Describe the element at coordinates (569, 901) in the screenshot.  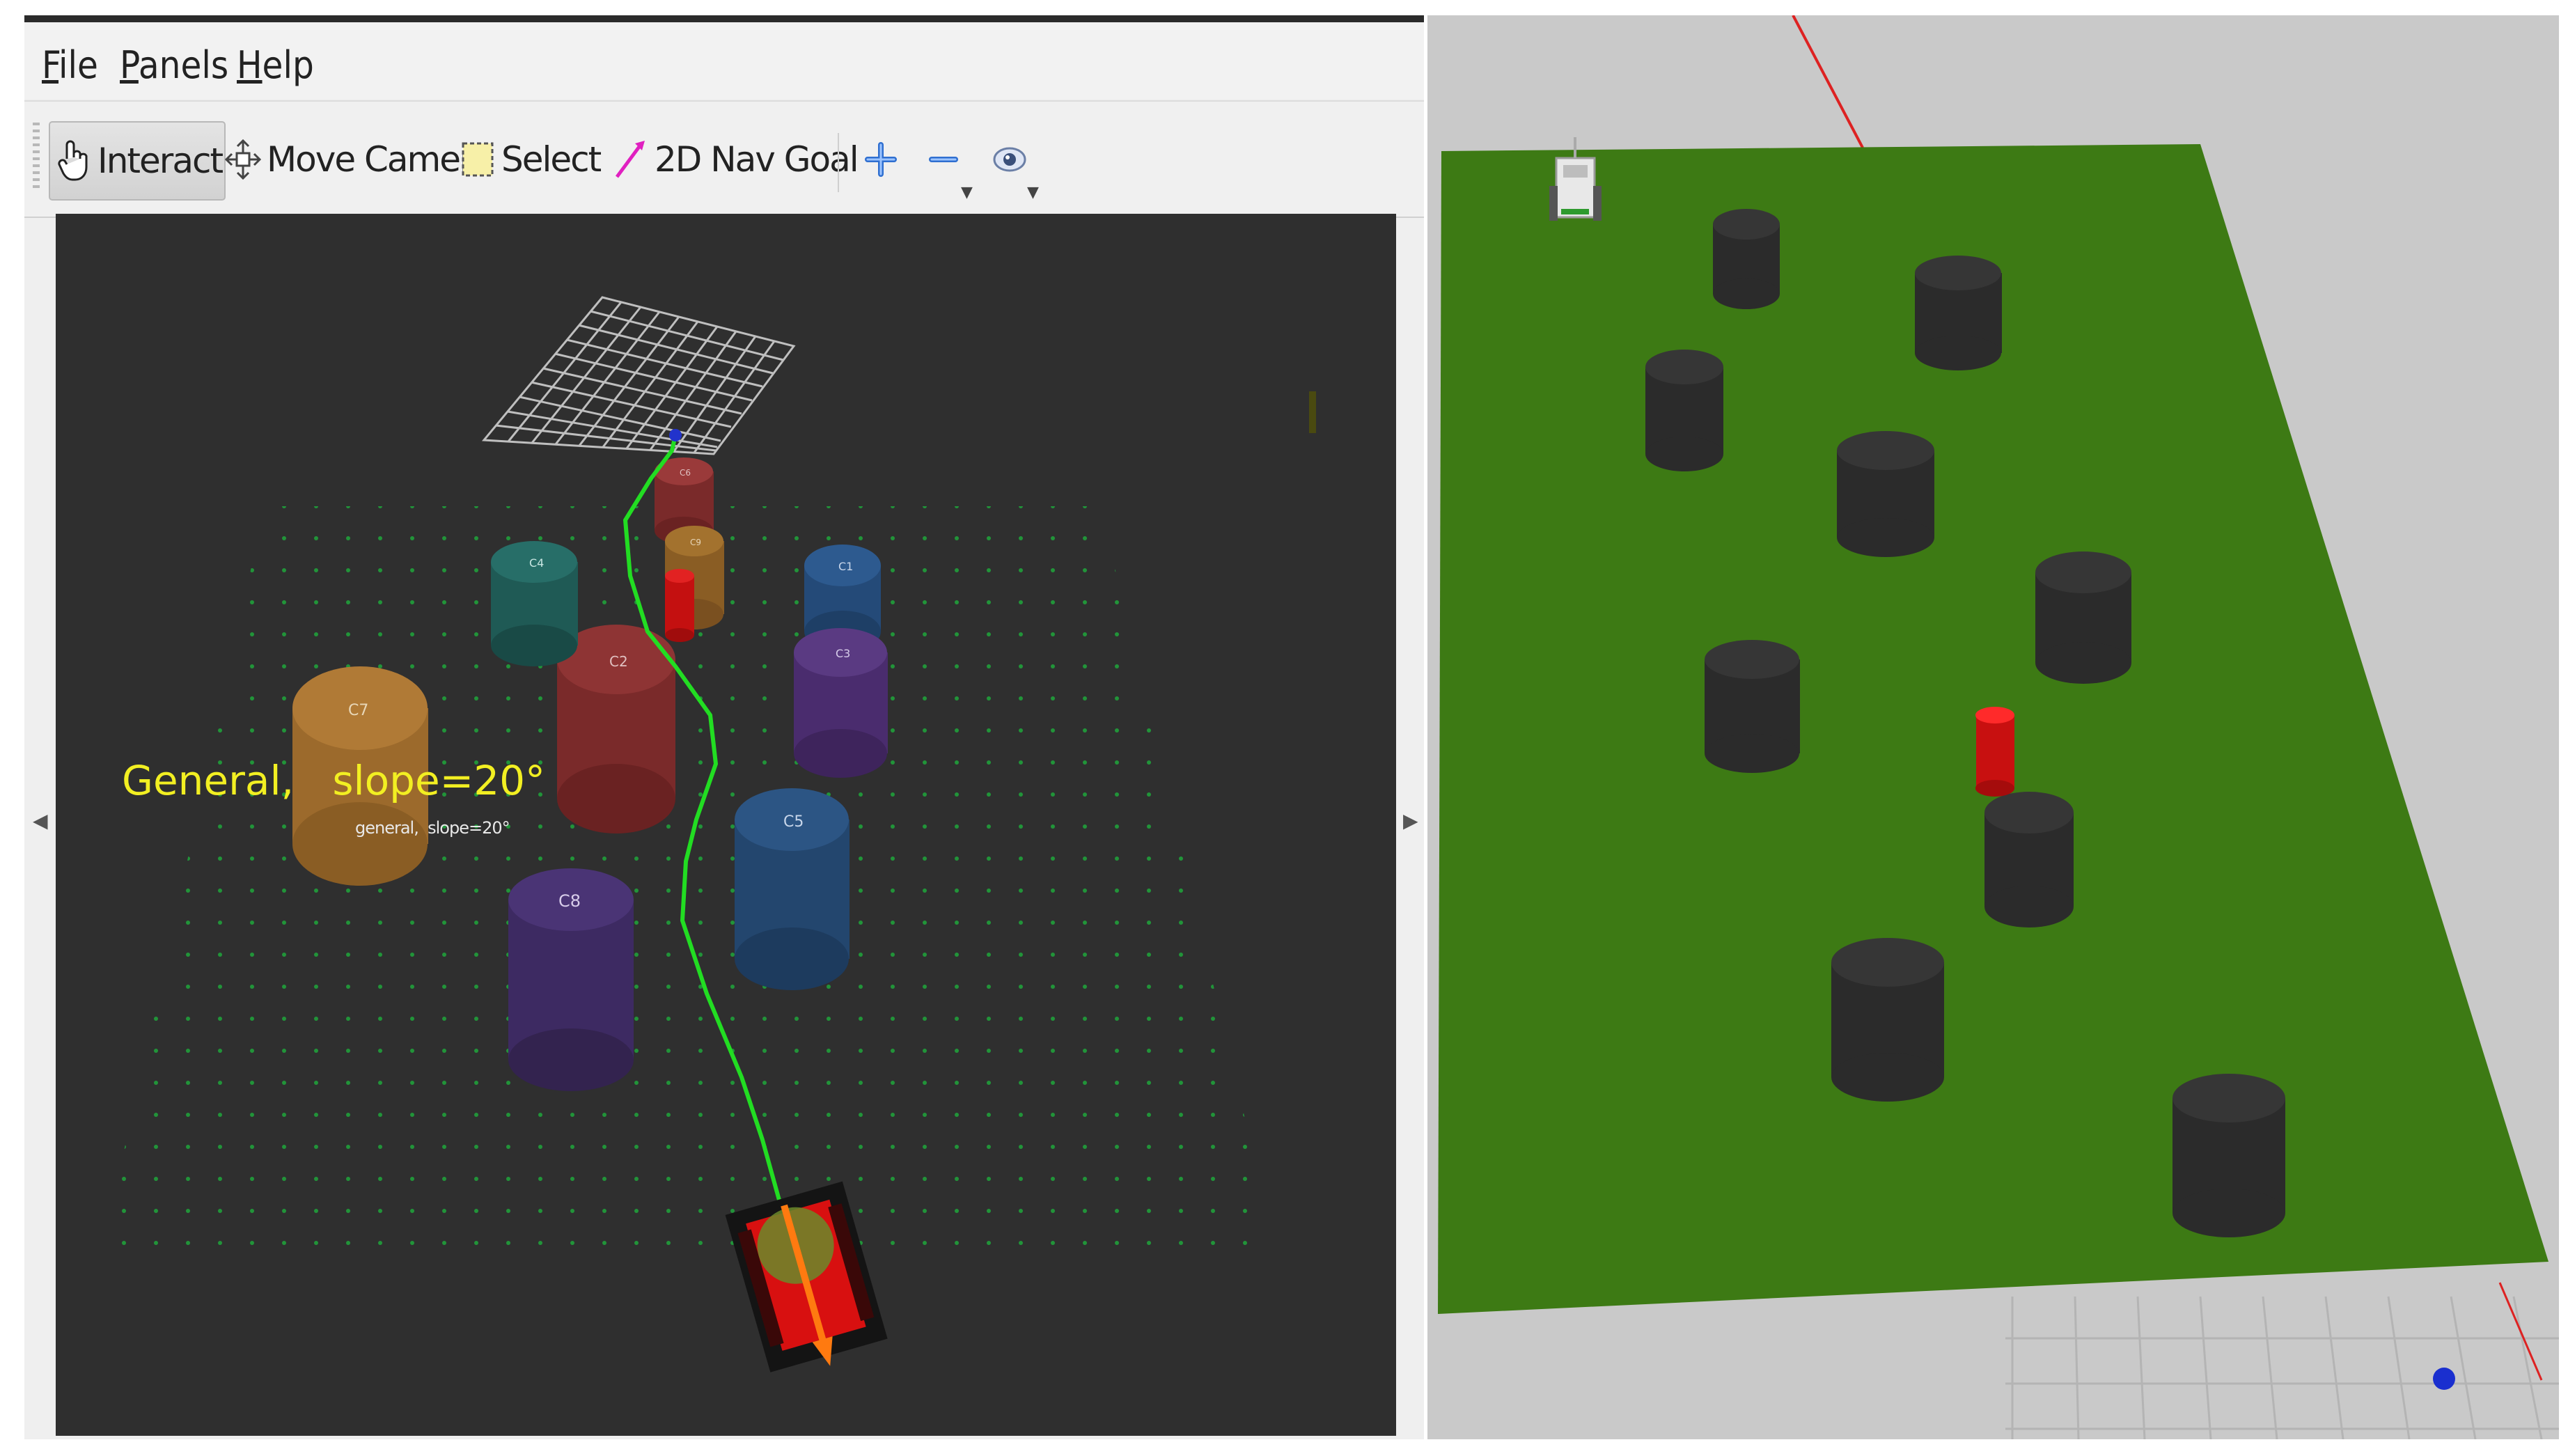
I see `obstacle-label: C8` at that location.